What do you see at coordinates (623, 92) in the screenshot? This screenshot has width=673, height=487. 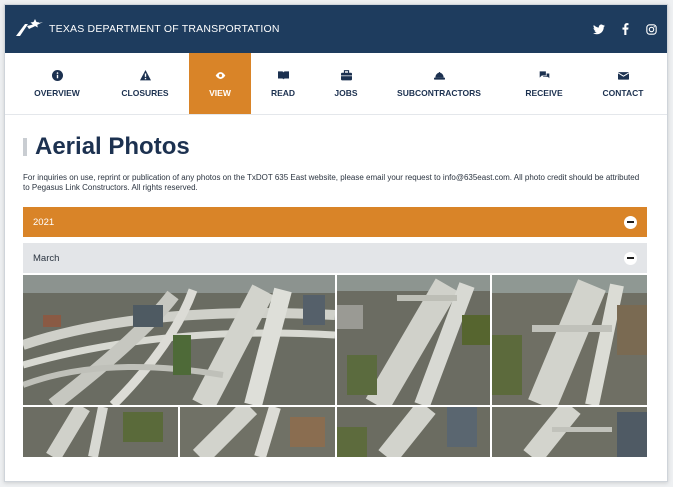 I see `nav-label: CONTACT` at bounding box center [623, 92].